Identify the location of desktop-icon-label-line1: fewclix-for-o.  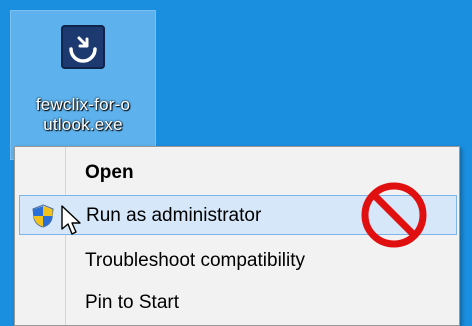
(83, 104).